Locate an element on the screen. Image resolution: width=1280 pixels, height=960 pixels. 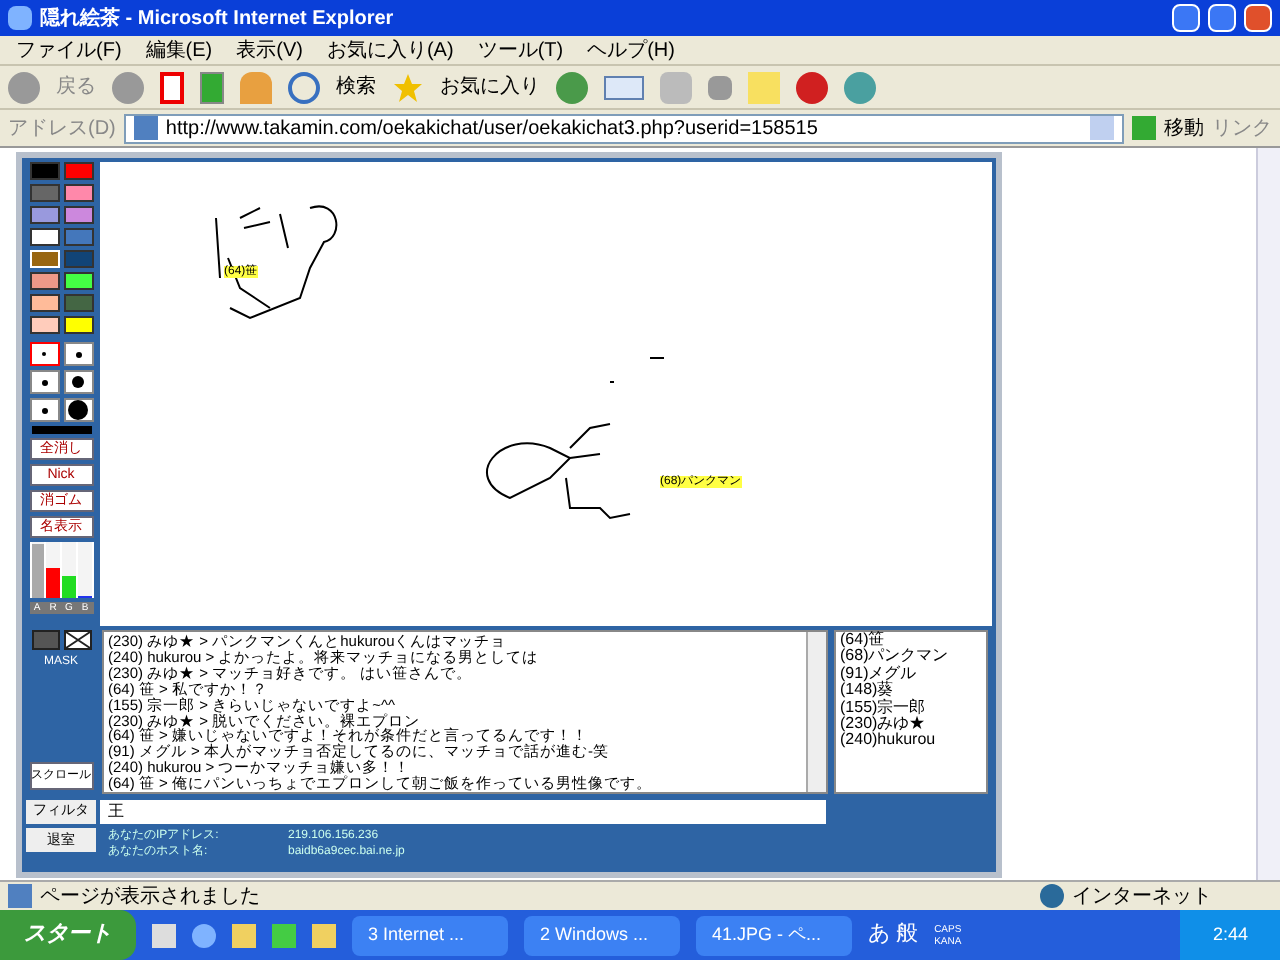
user-entry: (68)パンクマン is located at coordinates (911, 657).